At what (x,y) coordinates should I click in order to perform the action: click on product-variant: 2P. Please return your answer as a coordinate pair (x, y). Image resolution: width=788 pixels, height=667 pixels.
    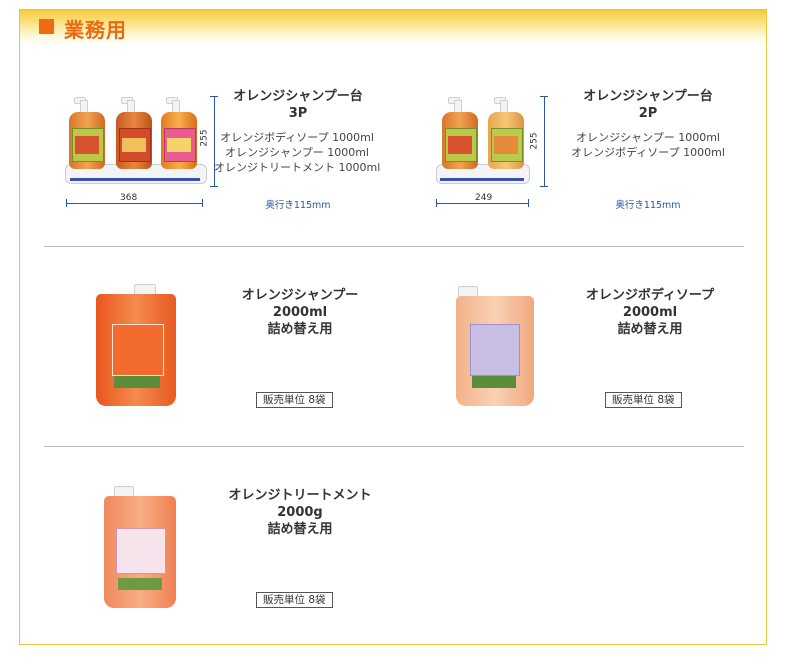
    Looking at the image, I should click on (648, 113).